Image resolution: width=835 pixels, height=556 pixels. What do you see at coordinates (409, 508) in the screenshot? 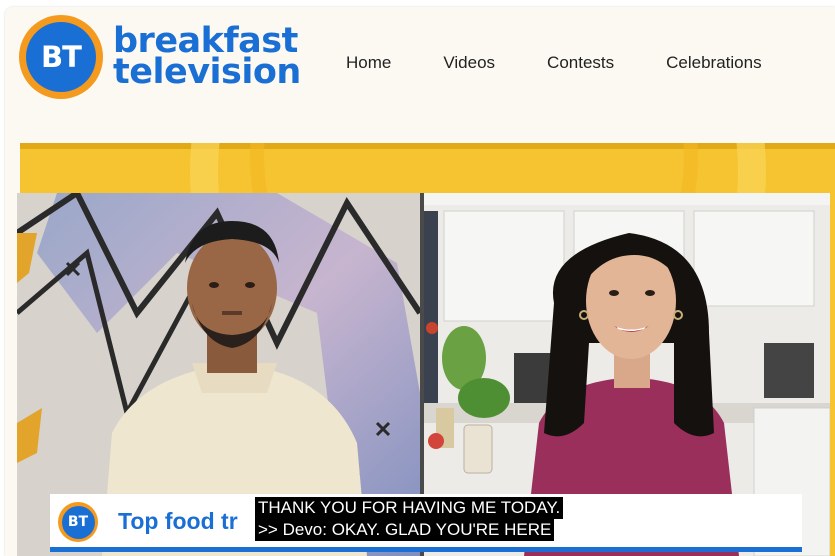
I see `caption-line-1: THANK YOU FOR HAVING ME TODAY.` at bounding box center [409, 508].